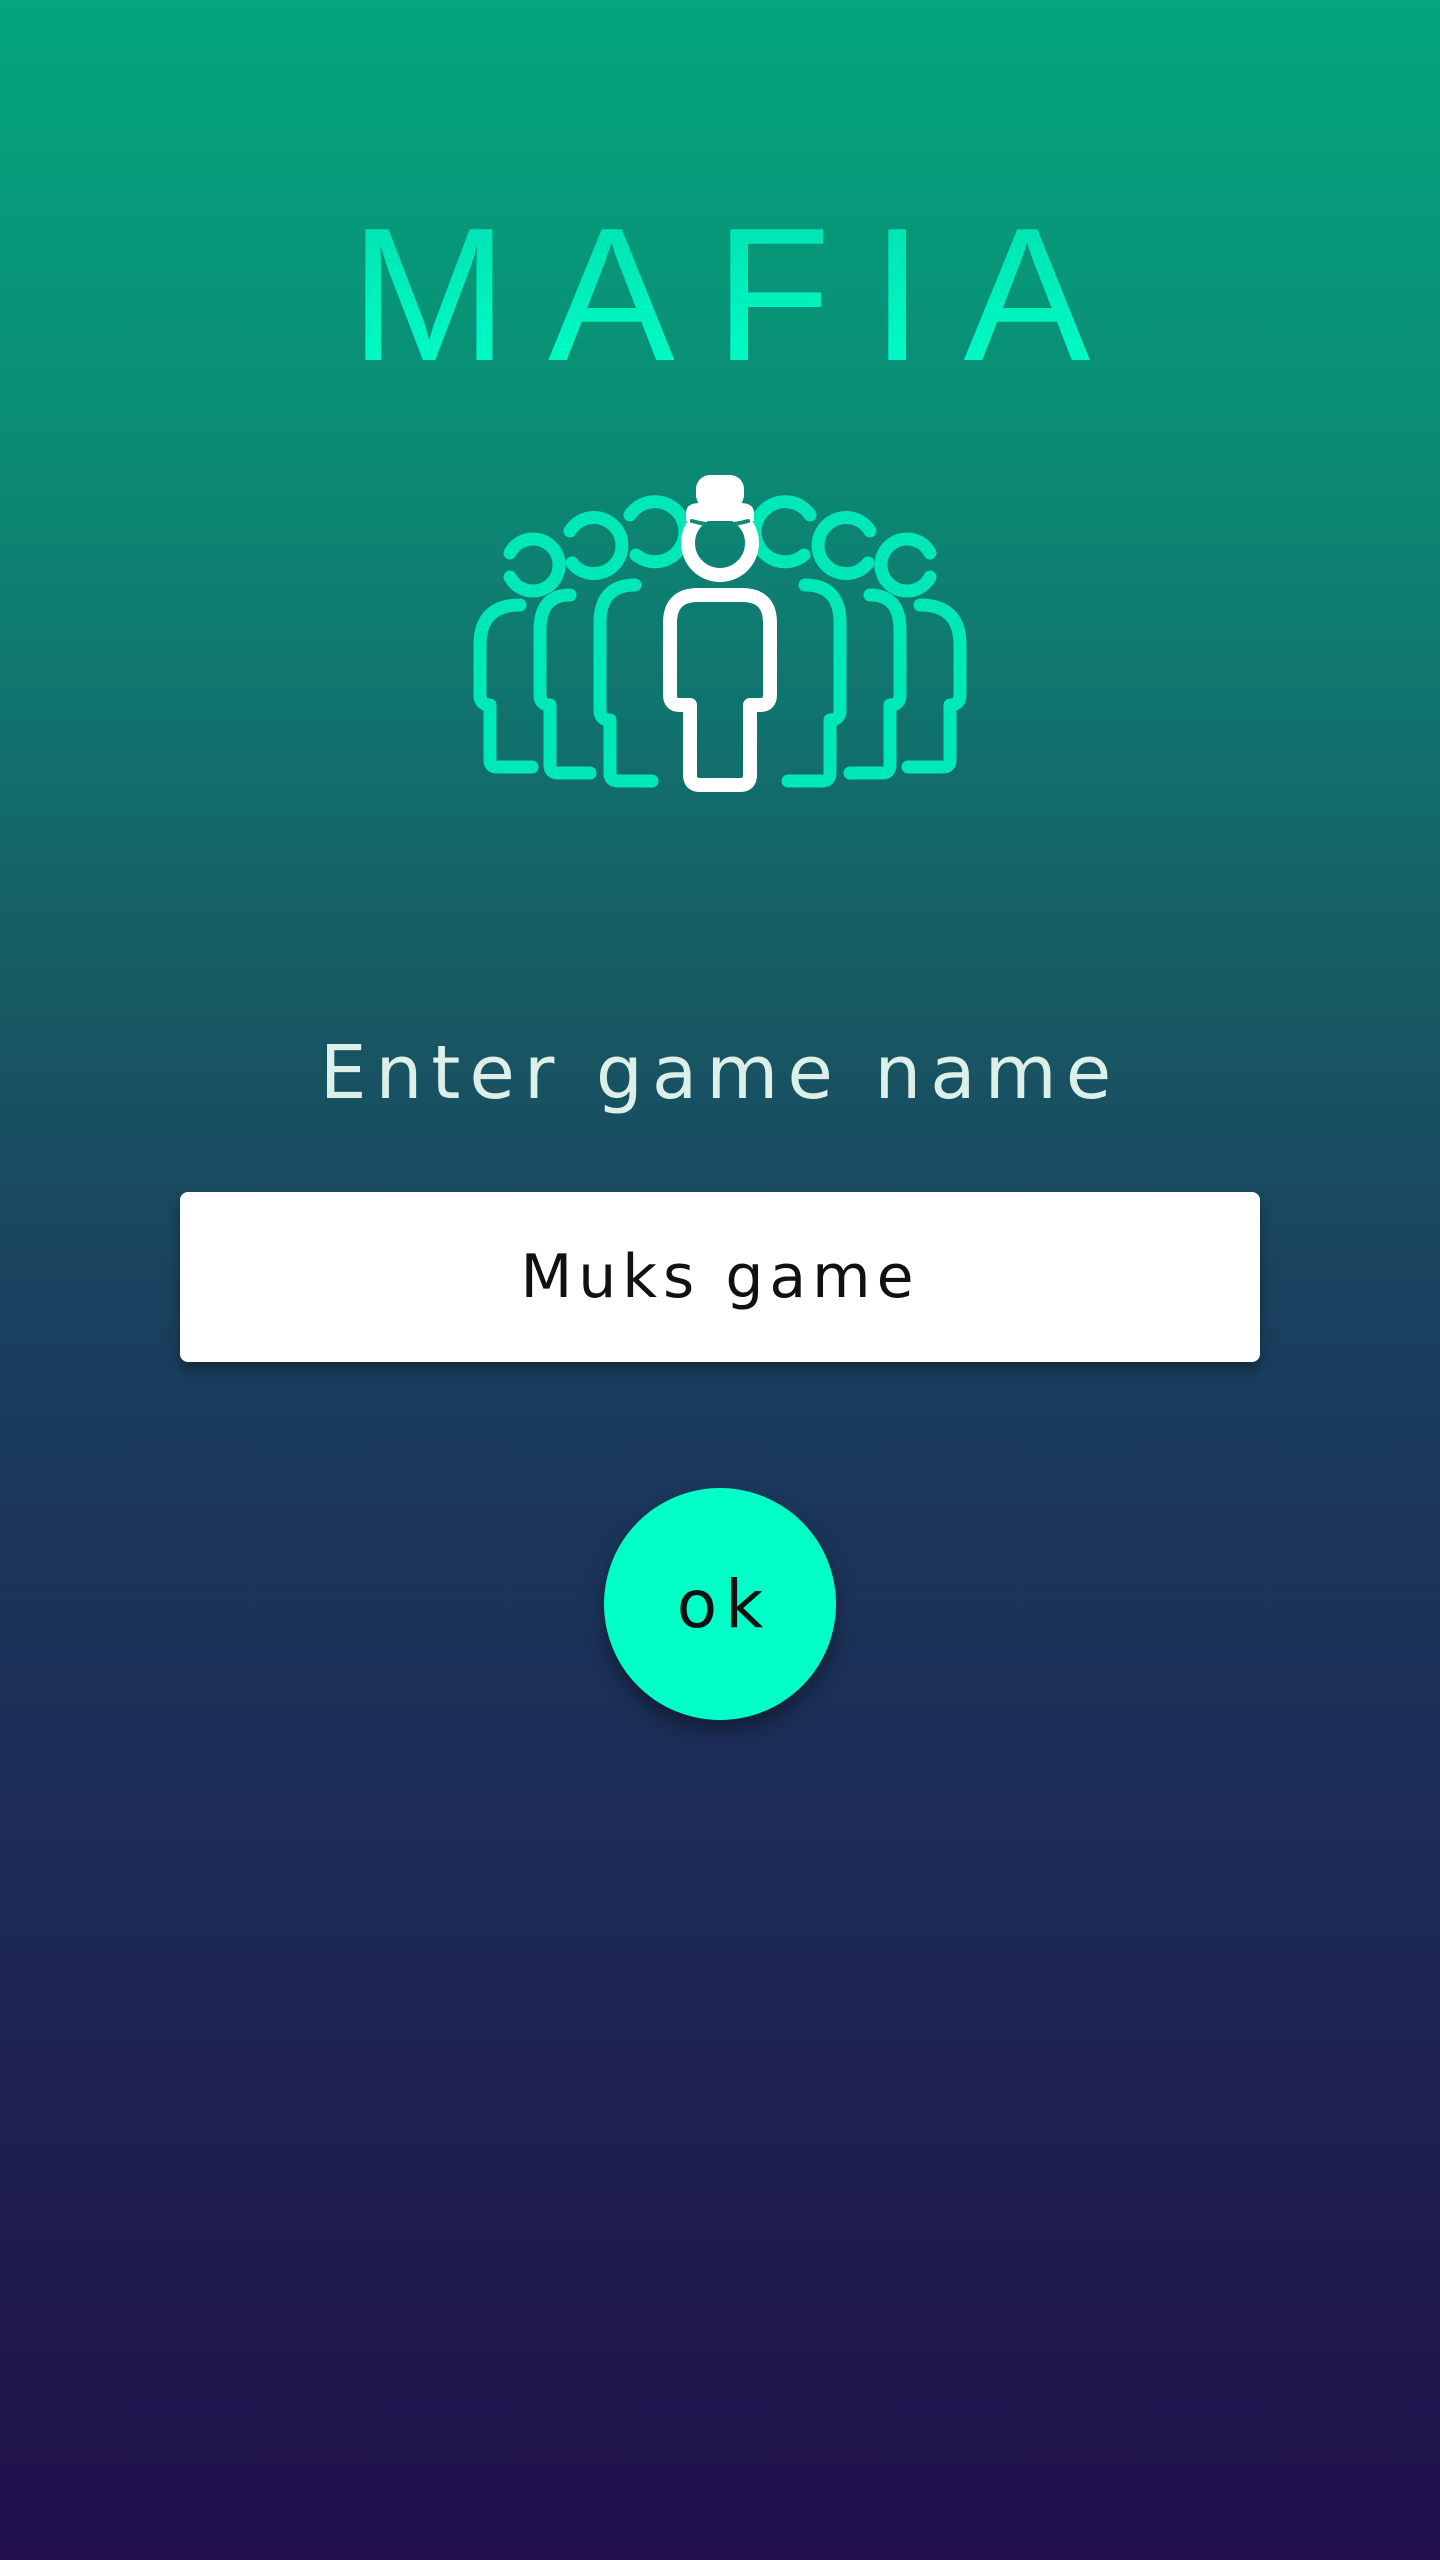 The image size is (1440, 2560). I want to click on ok-button: ok, so click(720, 1604).